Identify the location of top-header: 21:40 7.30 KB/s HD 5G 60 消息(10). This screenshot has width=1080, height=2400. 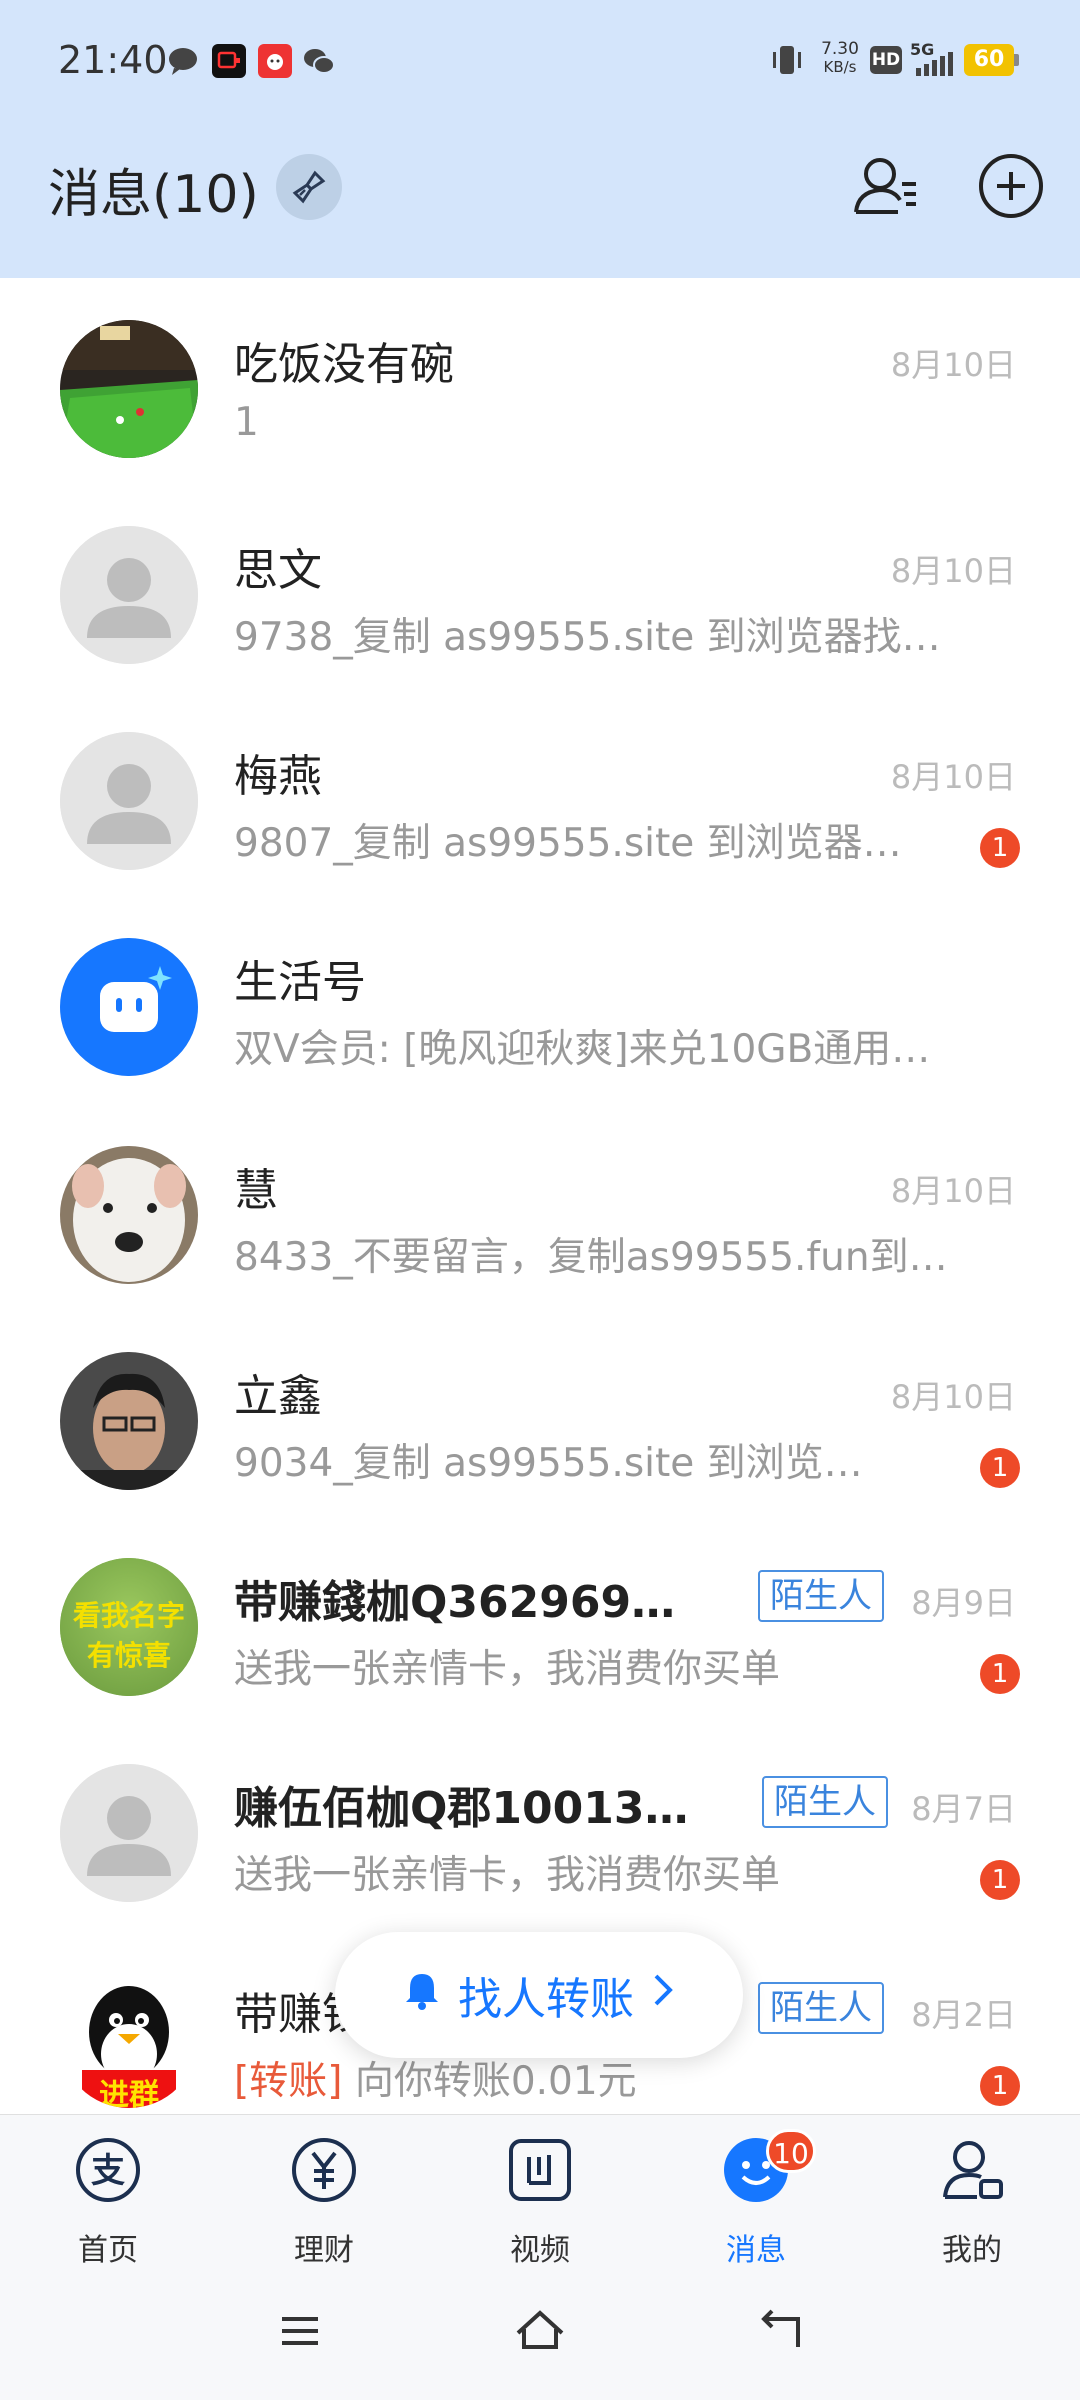
(540, 139).